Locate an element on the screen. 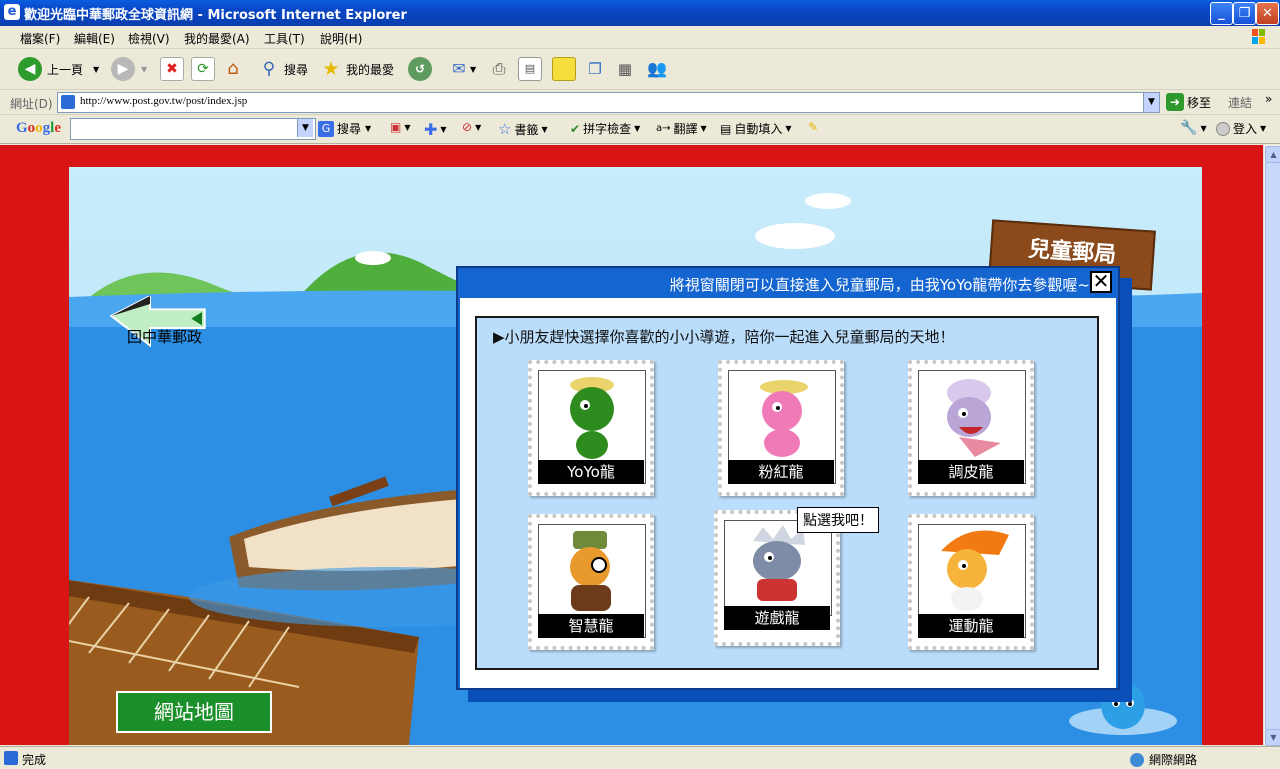 The image size is (1280, 769). chevron-right-icon: » is located at coordinates (1268, 99).